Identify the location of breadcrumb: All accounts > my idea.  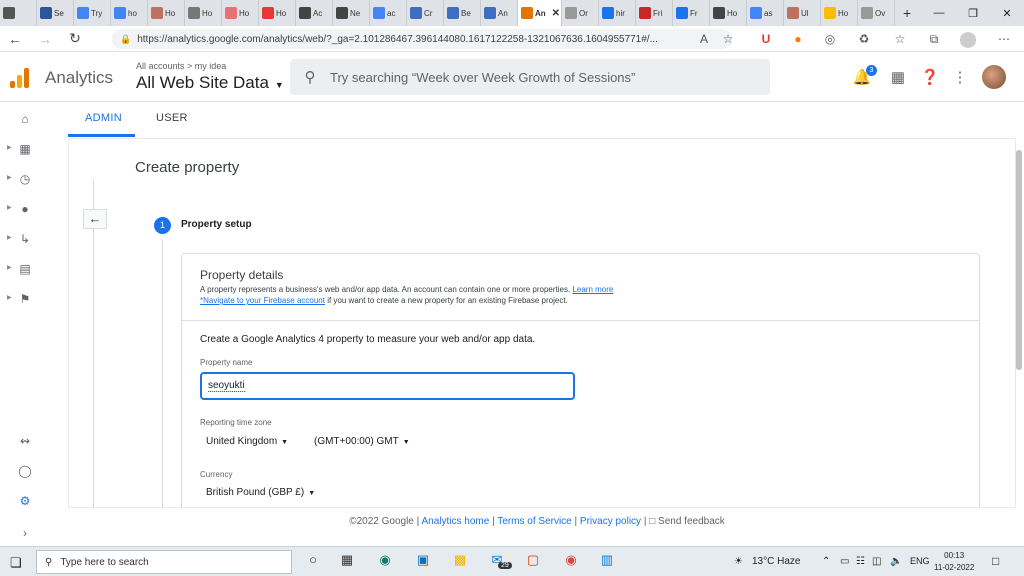
(181, 66).